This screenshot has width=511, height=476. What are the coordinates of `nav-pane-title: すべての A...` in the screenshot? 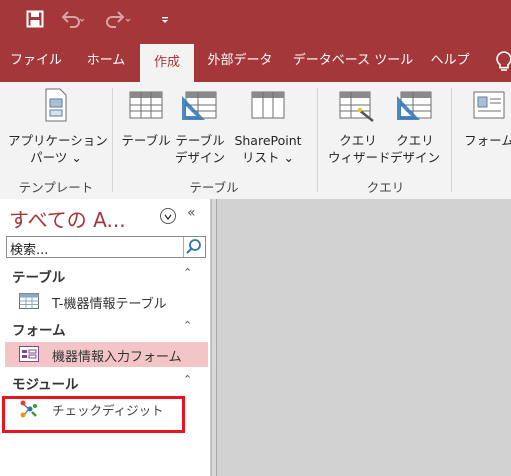 It's located at (67, 218).